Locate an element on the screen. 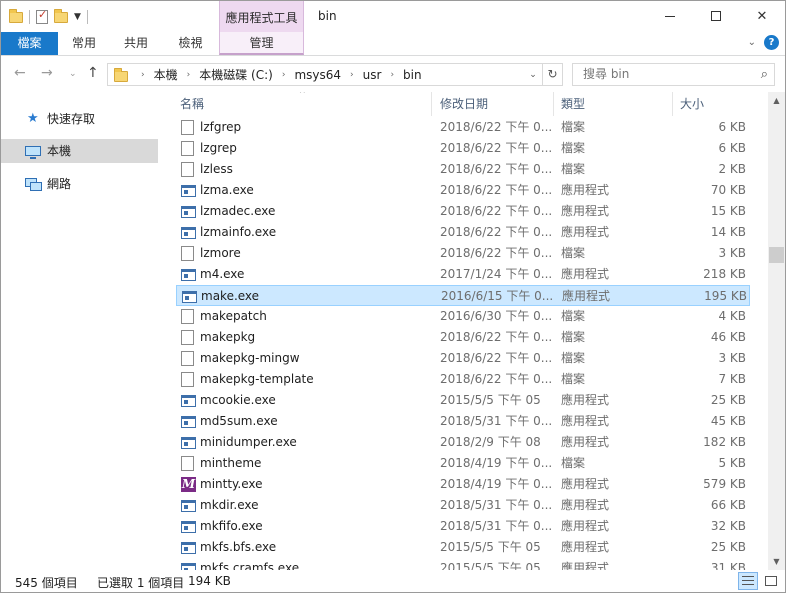 The height and width of the screenshot is (593, 786). file-row: makepkg-mingw 2018/6/22 下午 0... 檔案 3 KB is located at coordinates (463, 358).